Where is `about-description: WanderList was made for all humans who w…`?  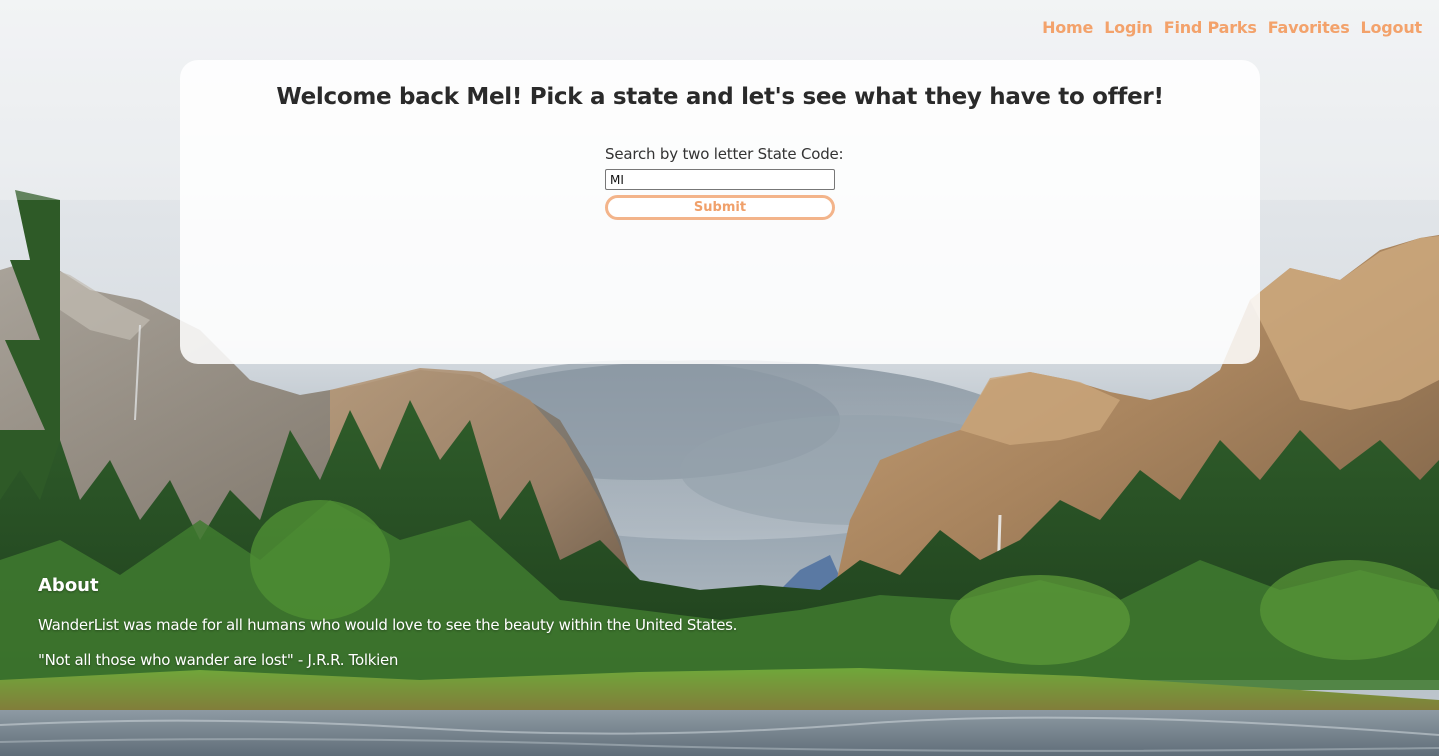 about-description: WanderList was made for all humans who w… is located at coordinates (388, 625).